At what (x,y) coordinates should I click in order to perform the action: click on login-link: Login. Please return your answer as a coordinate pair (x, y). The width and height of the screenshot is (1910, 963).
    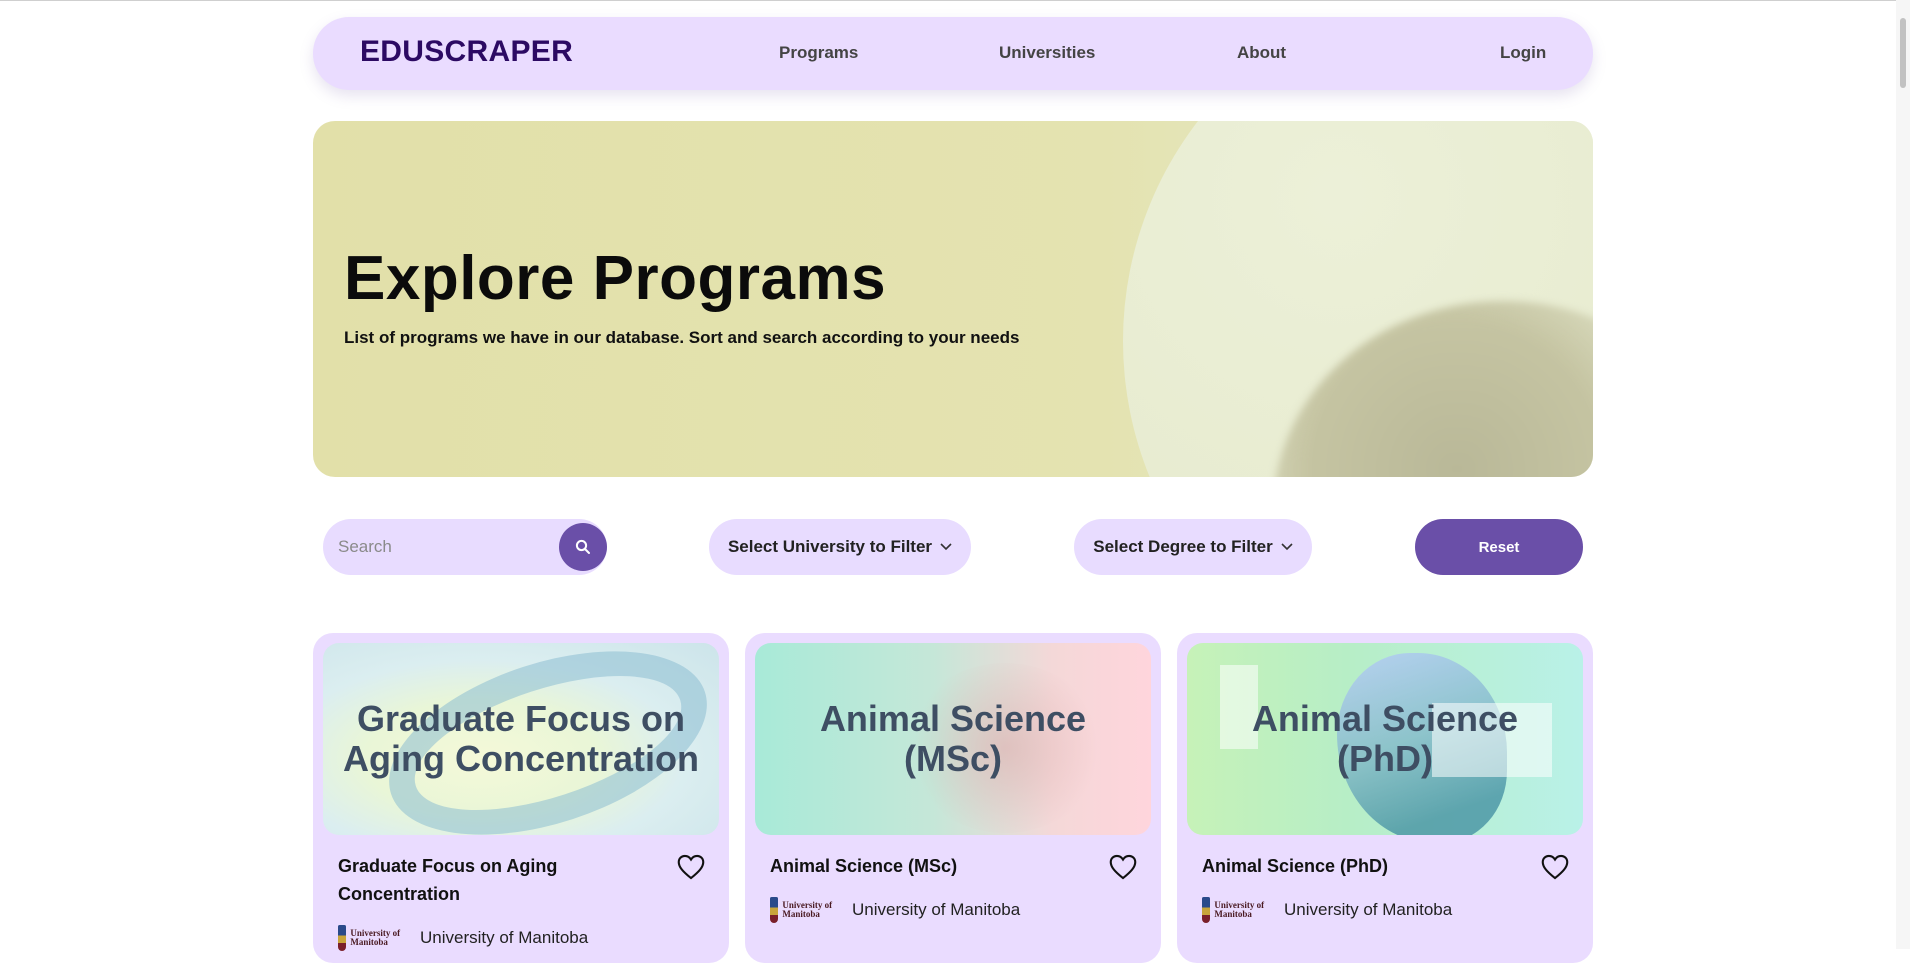
    Looking at the image, I should click on (1523, 53).